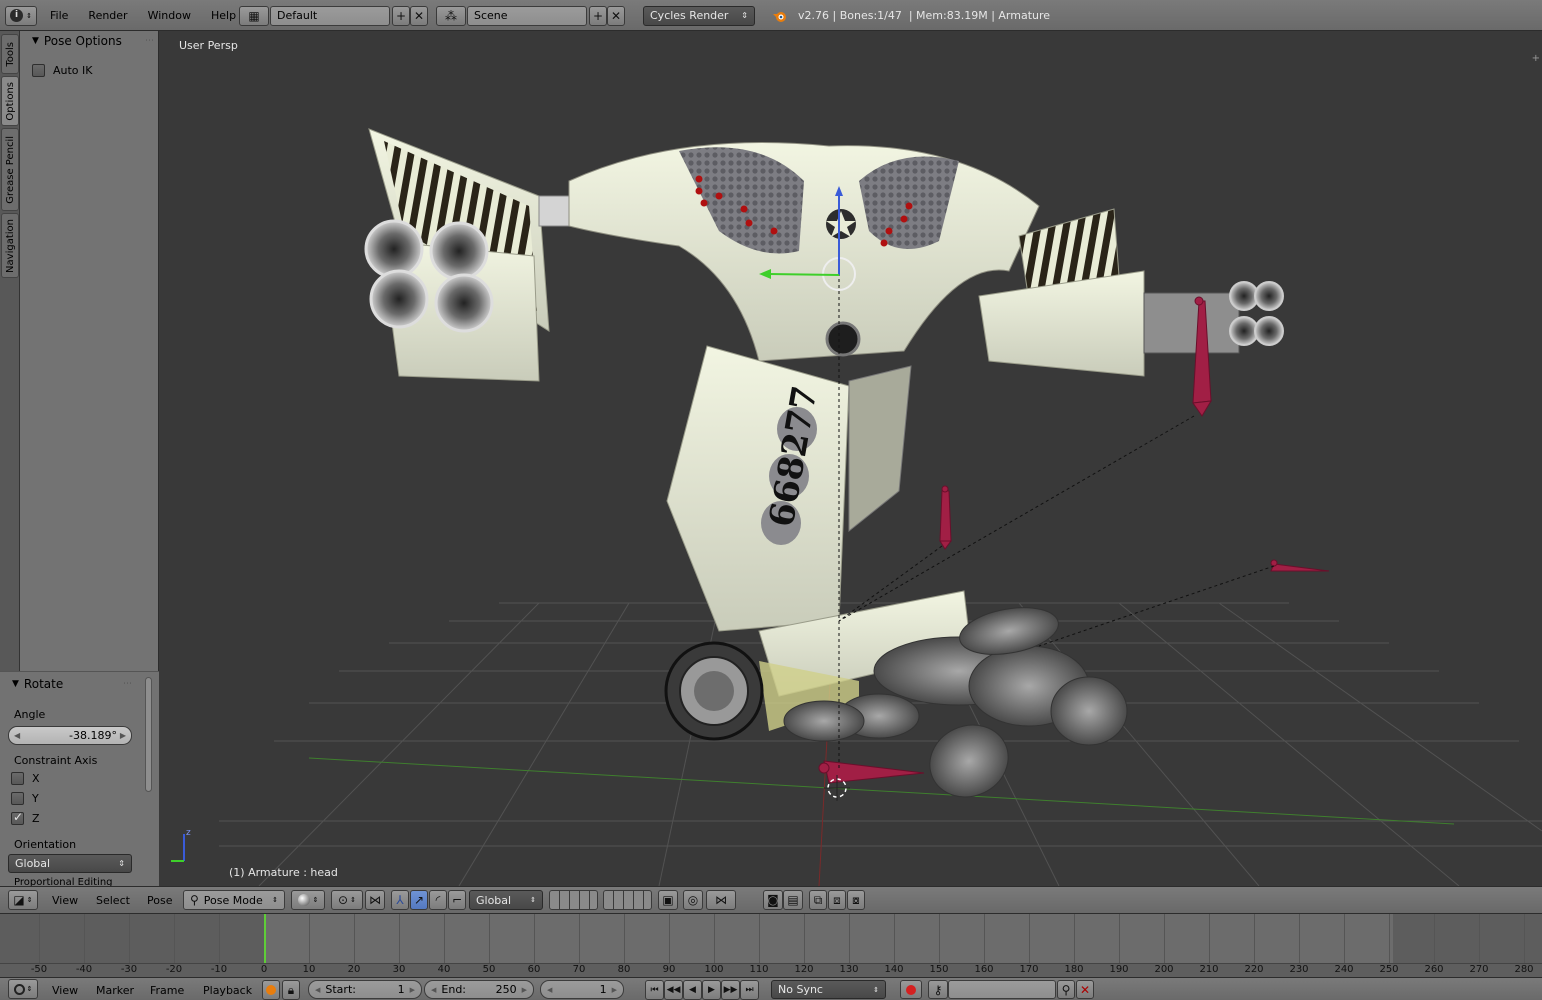  Describe the element at coordinates (159, 900) in the screenshot. I see `menu-pose: Pose` at that location.